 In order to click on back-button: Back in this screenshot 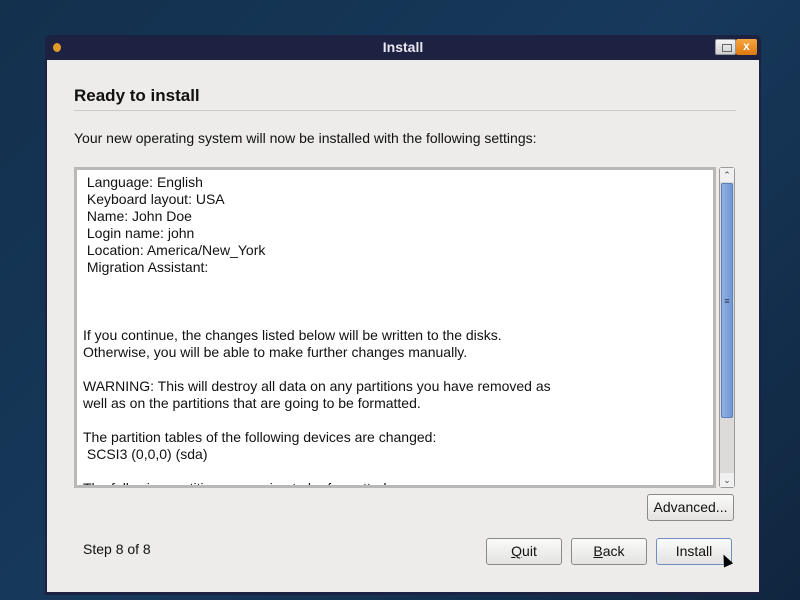, I will do `click(609, 551)`.